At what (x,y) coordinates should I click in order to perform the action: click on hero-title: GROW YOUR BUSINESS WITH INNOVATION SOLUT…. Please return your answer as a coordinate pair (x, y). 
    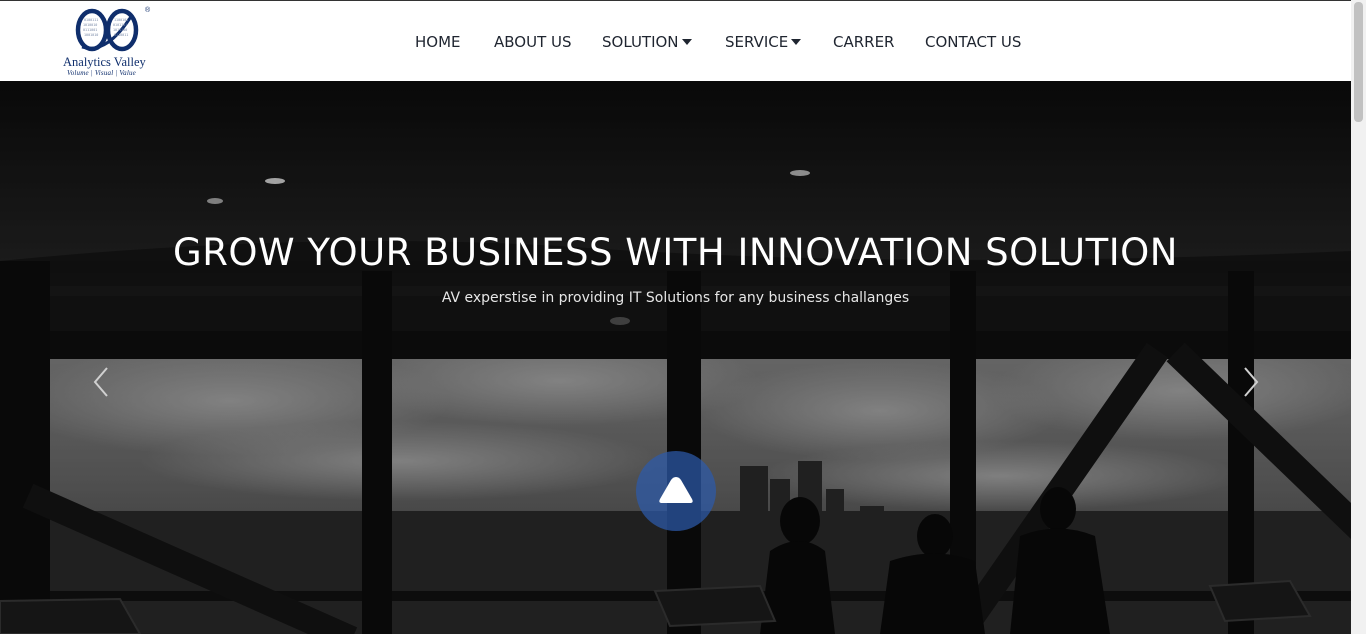
    Looking at the image, I should click on (675, 252).